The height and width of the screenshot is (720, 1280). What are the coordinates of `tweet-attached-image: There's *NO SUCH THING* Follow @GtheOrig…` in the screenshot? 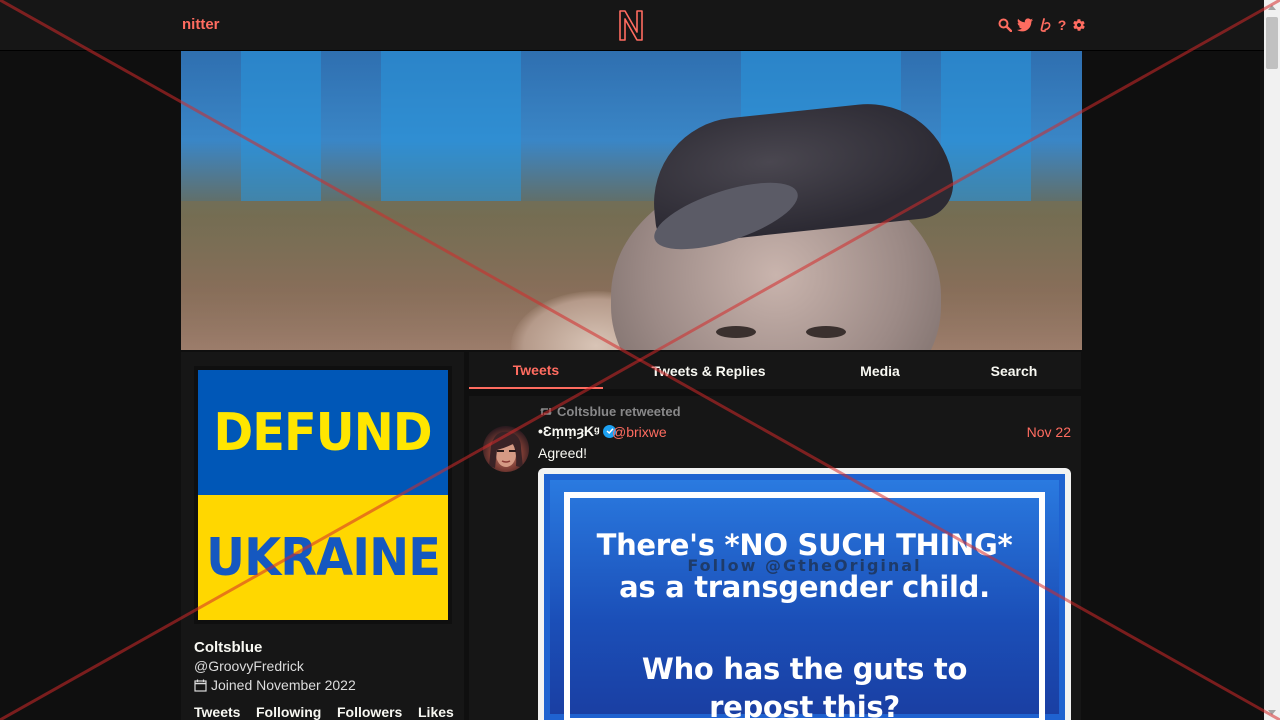 It's located at (804, 594).